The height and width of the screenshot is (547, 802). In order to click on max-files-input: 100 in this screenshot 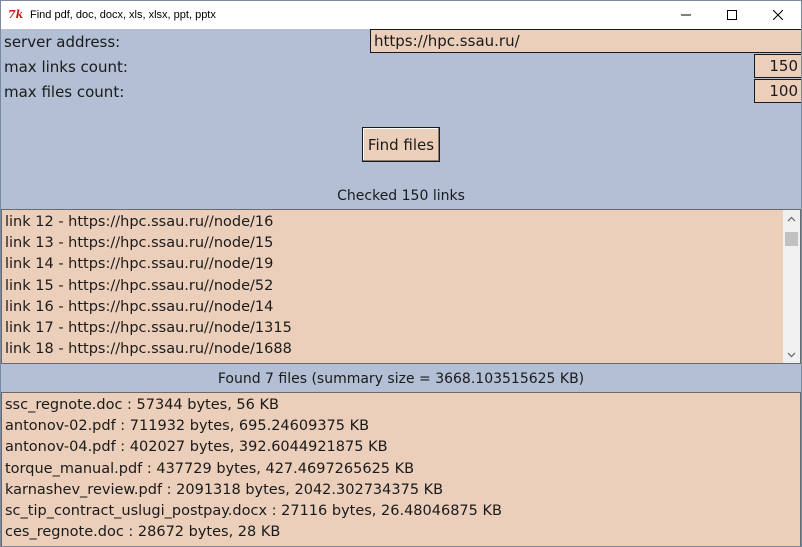, I will do `click(777, 91)`.